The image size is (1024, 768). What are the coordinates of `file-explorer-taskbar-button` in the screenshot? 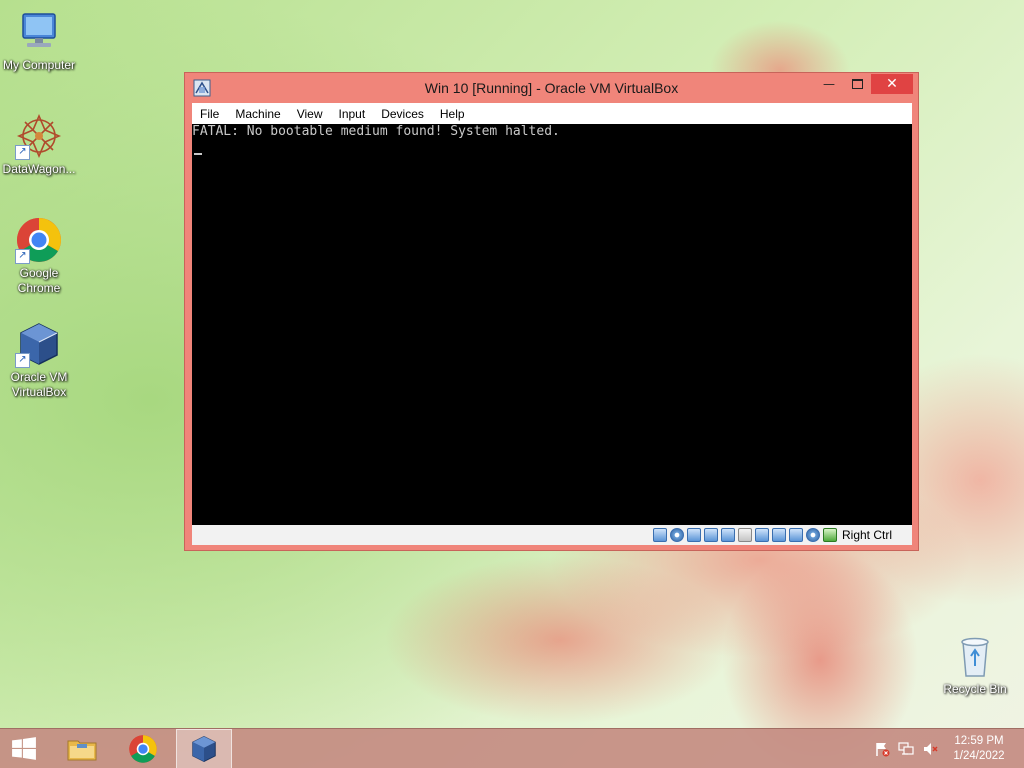 It's located at (82, 748).